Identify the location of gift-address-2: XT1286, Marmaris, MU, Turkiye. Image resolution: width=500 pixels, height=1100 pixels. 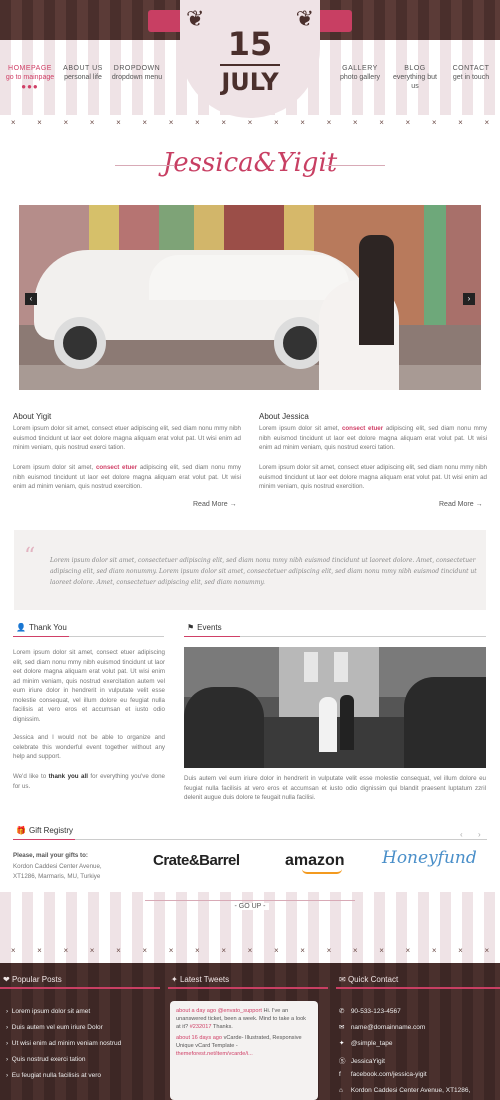
(57, 876).